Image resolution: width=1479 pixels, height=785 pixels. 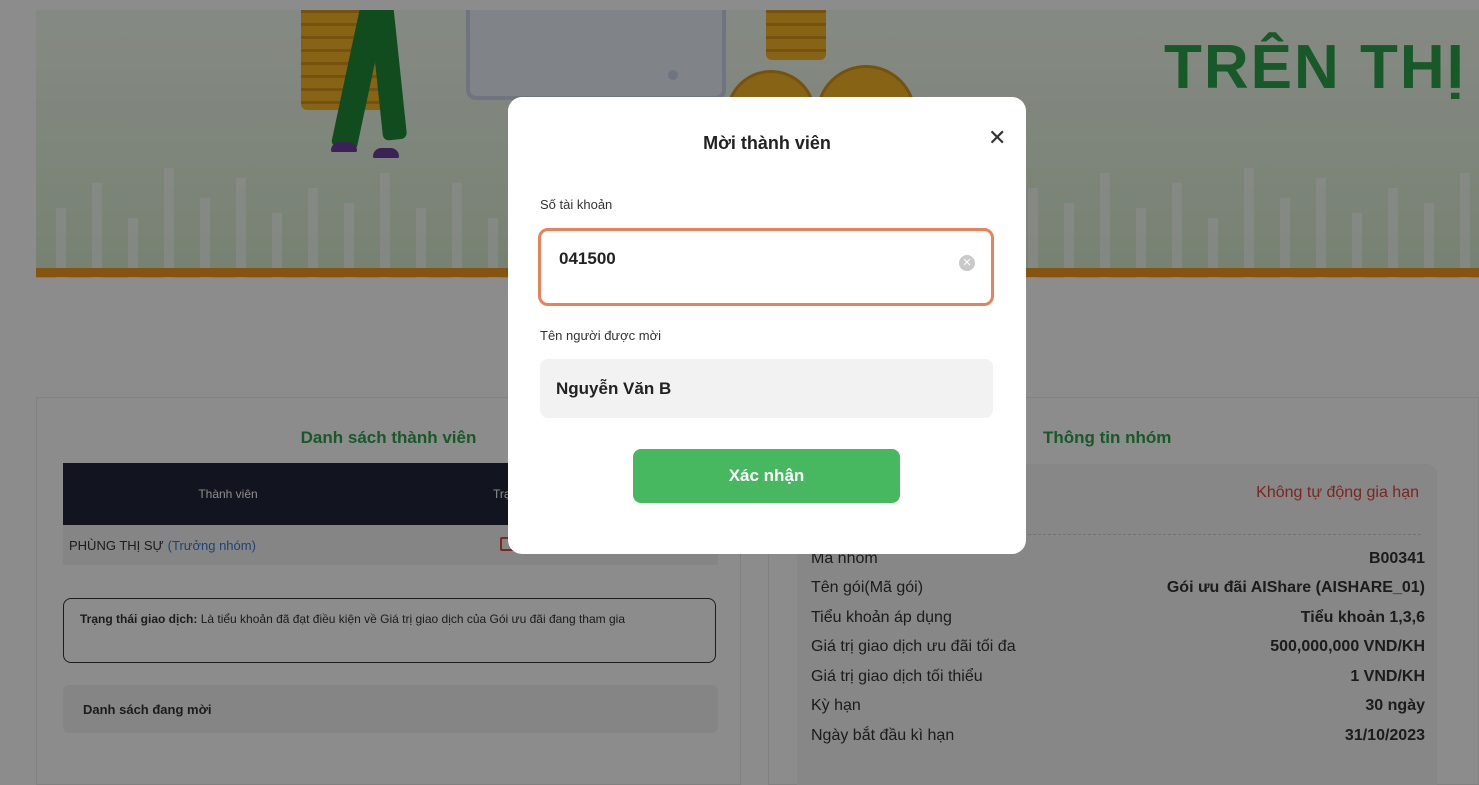 I want to click on account-number-label: Số tài khoản, so click(x=576, y=204).